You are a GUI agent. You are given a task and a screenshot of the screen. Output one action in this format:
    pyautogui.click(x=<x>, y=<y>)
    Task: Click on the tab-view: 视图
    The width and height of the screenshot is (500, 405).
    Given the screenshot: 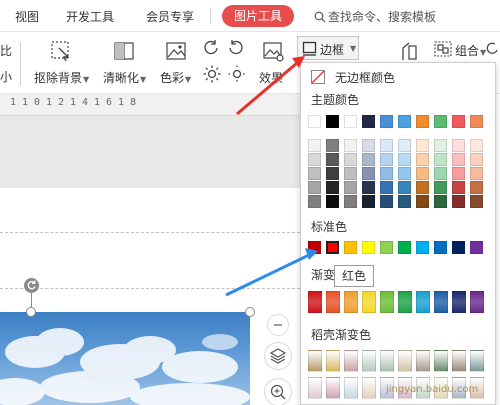 What is the action you would take?
    pyautogui.click(x=27, y=16)
    